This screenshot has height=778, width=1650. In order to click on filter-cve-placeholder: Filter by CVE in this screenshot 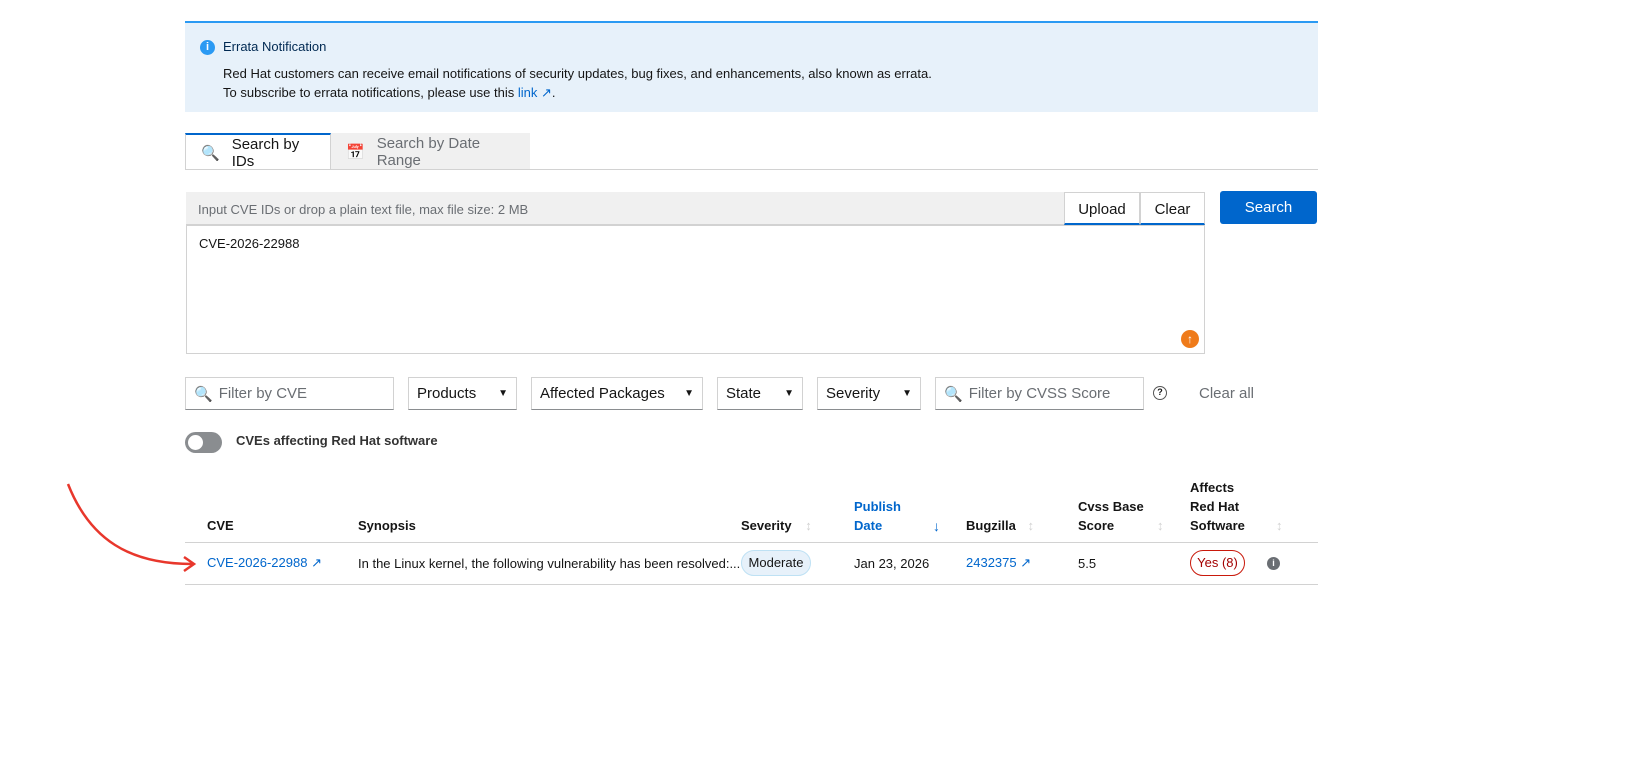, I will do `click(263, 393)`.